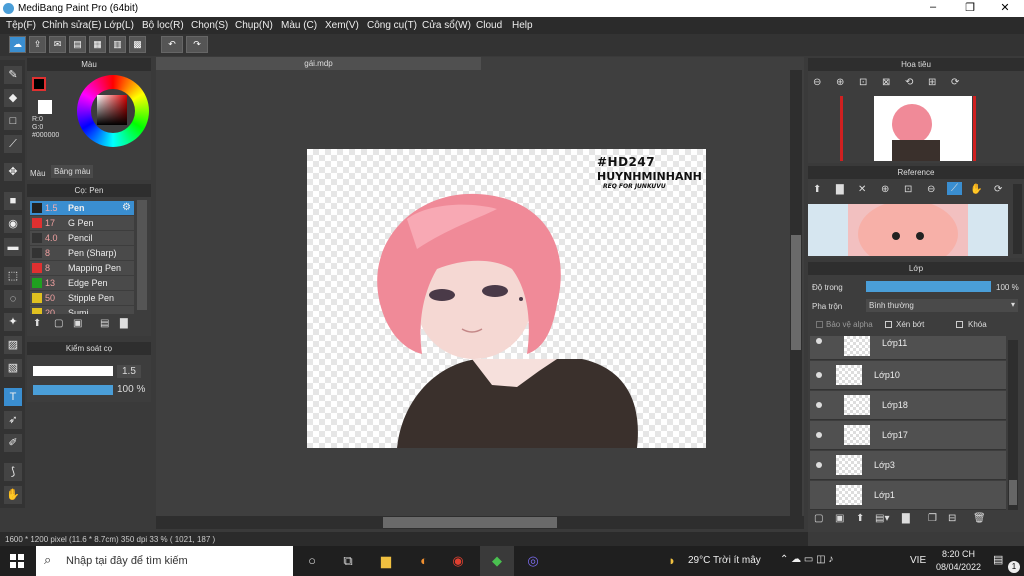  Describe the element at coordinates (342, 25) in the screenshot. I see `menu-view: Xem(V)` at that location.